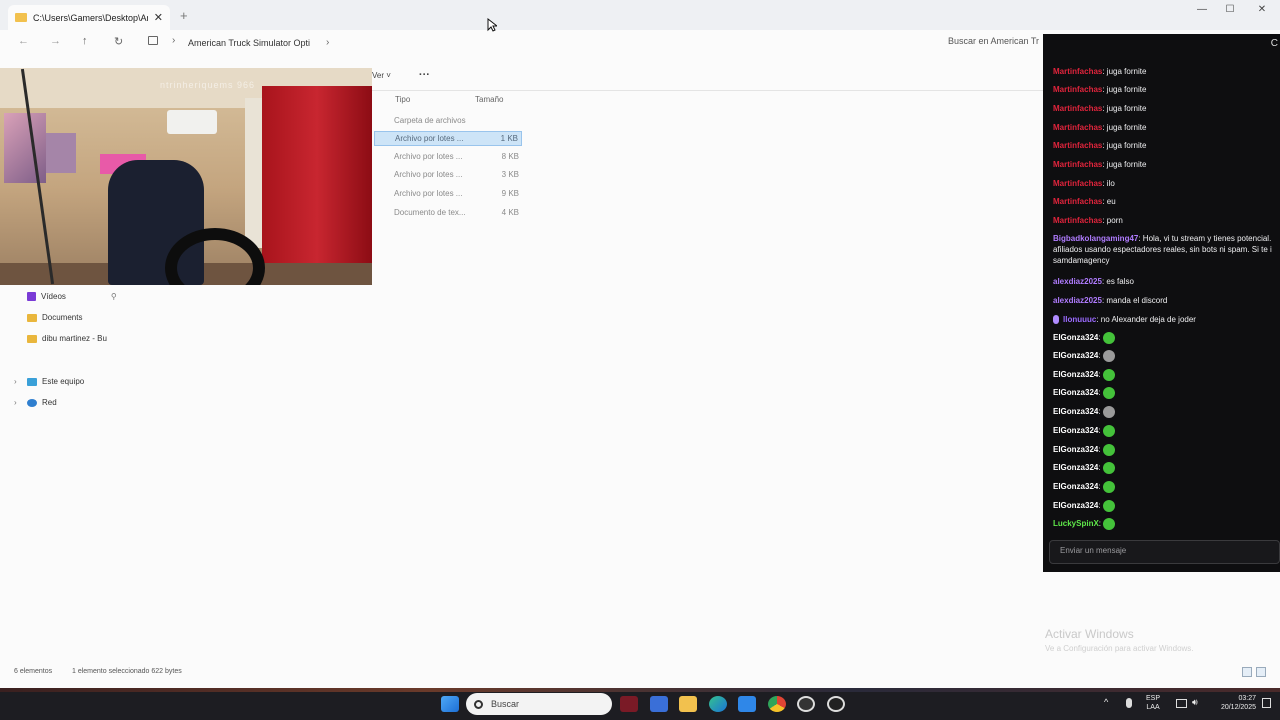 This screenshot has height=720, width=1280. I want to click on back-arrow-icon: ←, so click(23, 41).